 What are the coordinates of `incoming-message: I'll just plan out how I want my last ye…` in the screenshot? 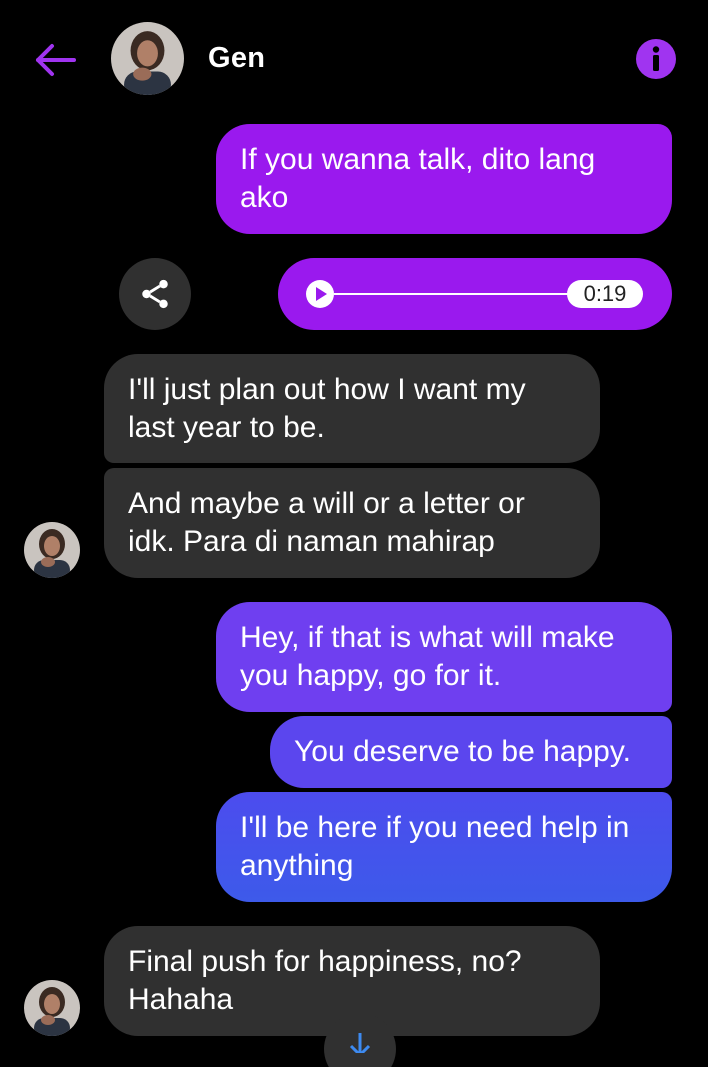 It's located at (352, 408).